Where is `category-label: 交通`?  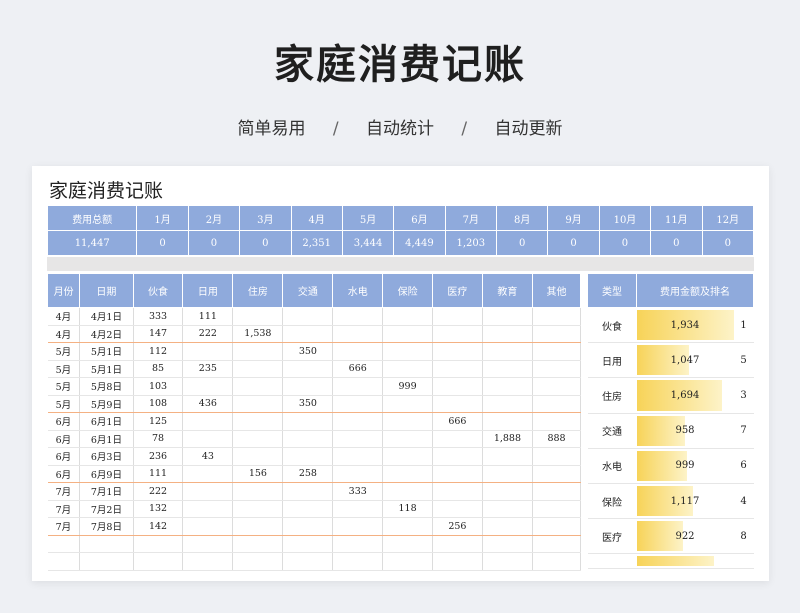 category-label: 交通 is located at coordinates (612, 431).